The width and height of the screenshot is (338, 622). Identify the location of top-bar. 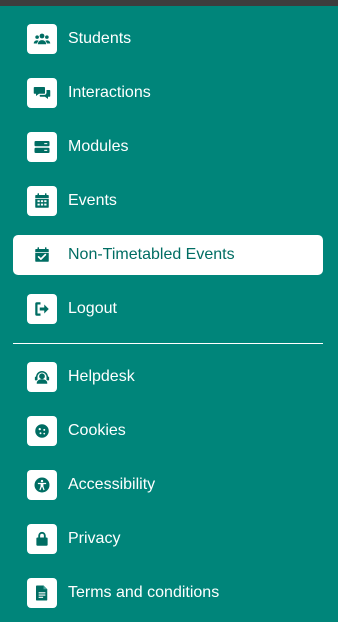
(169, 3).